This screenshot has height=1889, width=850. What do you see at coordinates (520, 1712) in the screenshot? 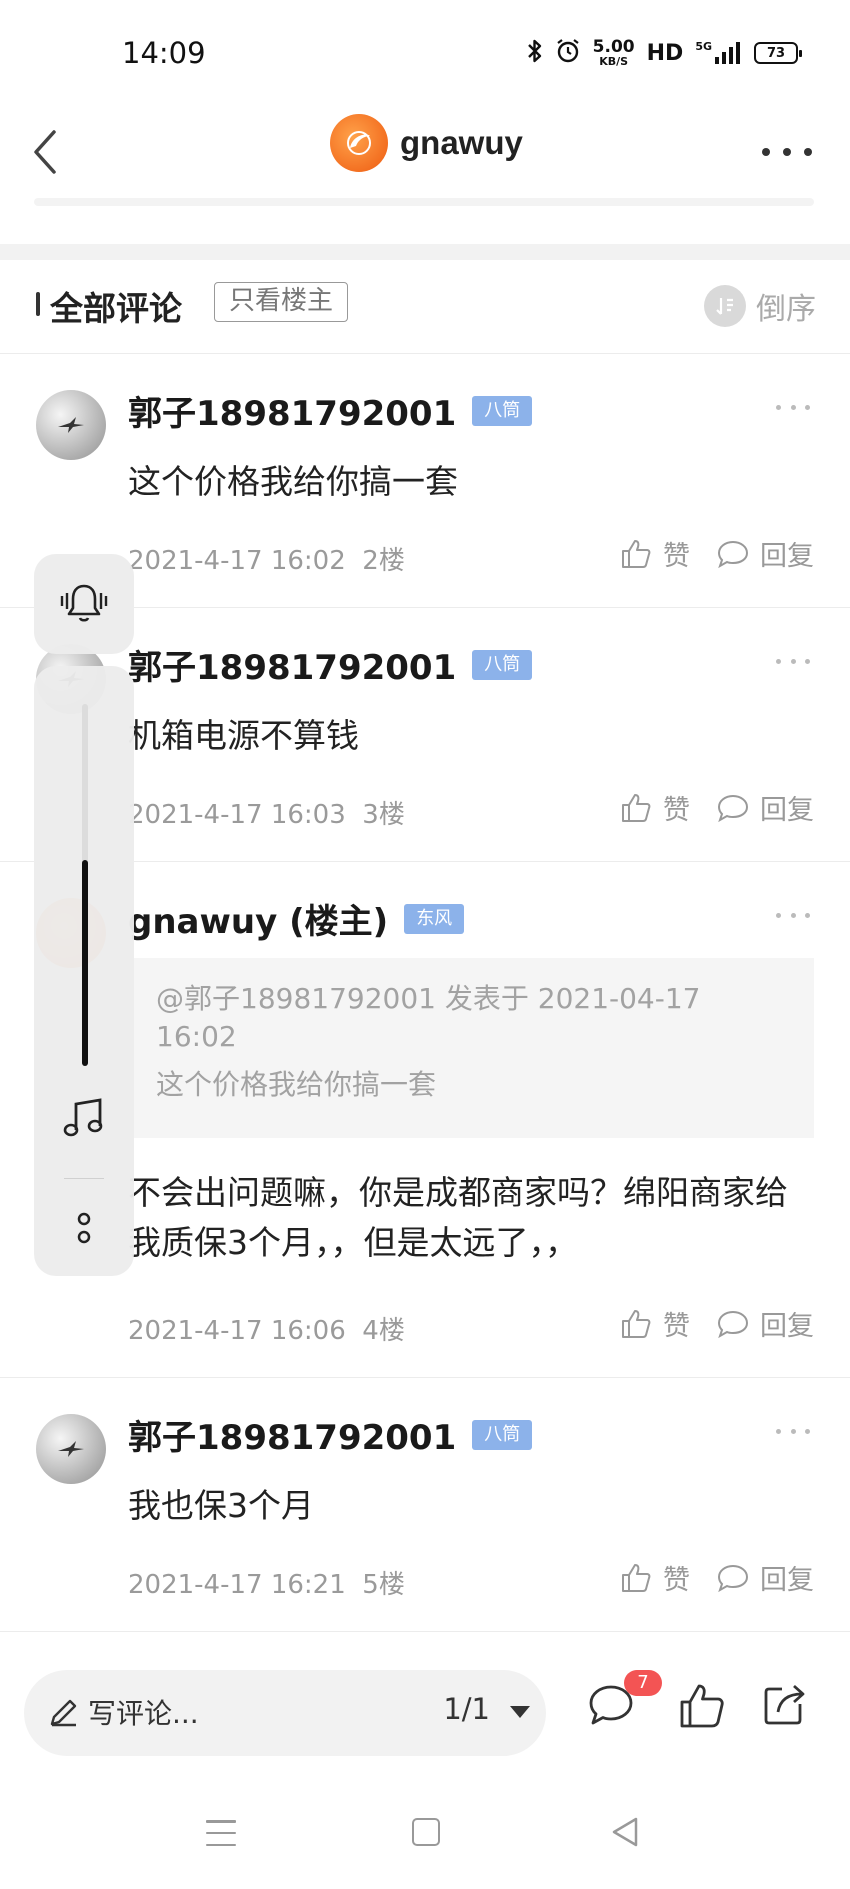
I see `page-dropdown-icon` at bounding box center [520, 1712].